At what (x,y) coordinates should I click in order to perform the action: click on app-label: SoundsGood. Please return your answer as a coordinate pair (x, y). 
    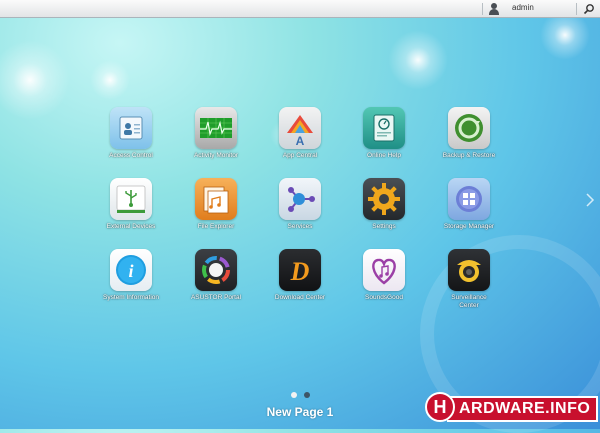
    Looking at the image, I should click on (384, 297).